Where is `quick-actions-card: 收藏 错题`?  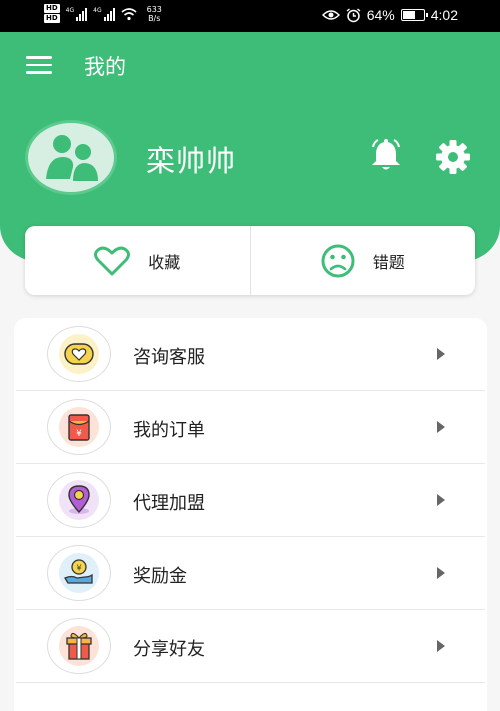 quick-actions-card: 收藏 错题 is located at coordinates (250, 260).